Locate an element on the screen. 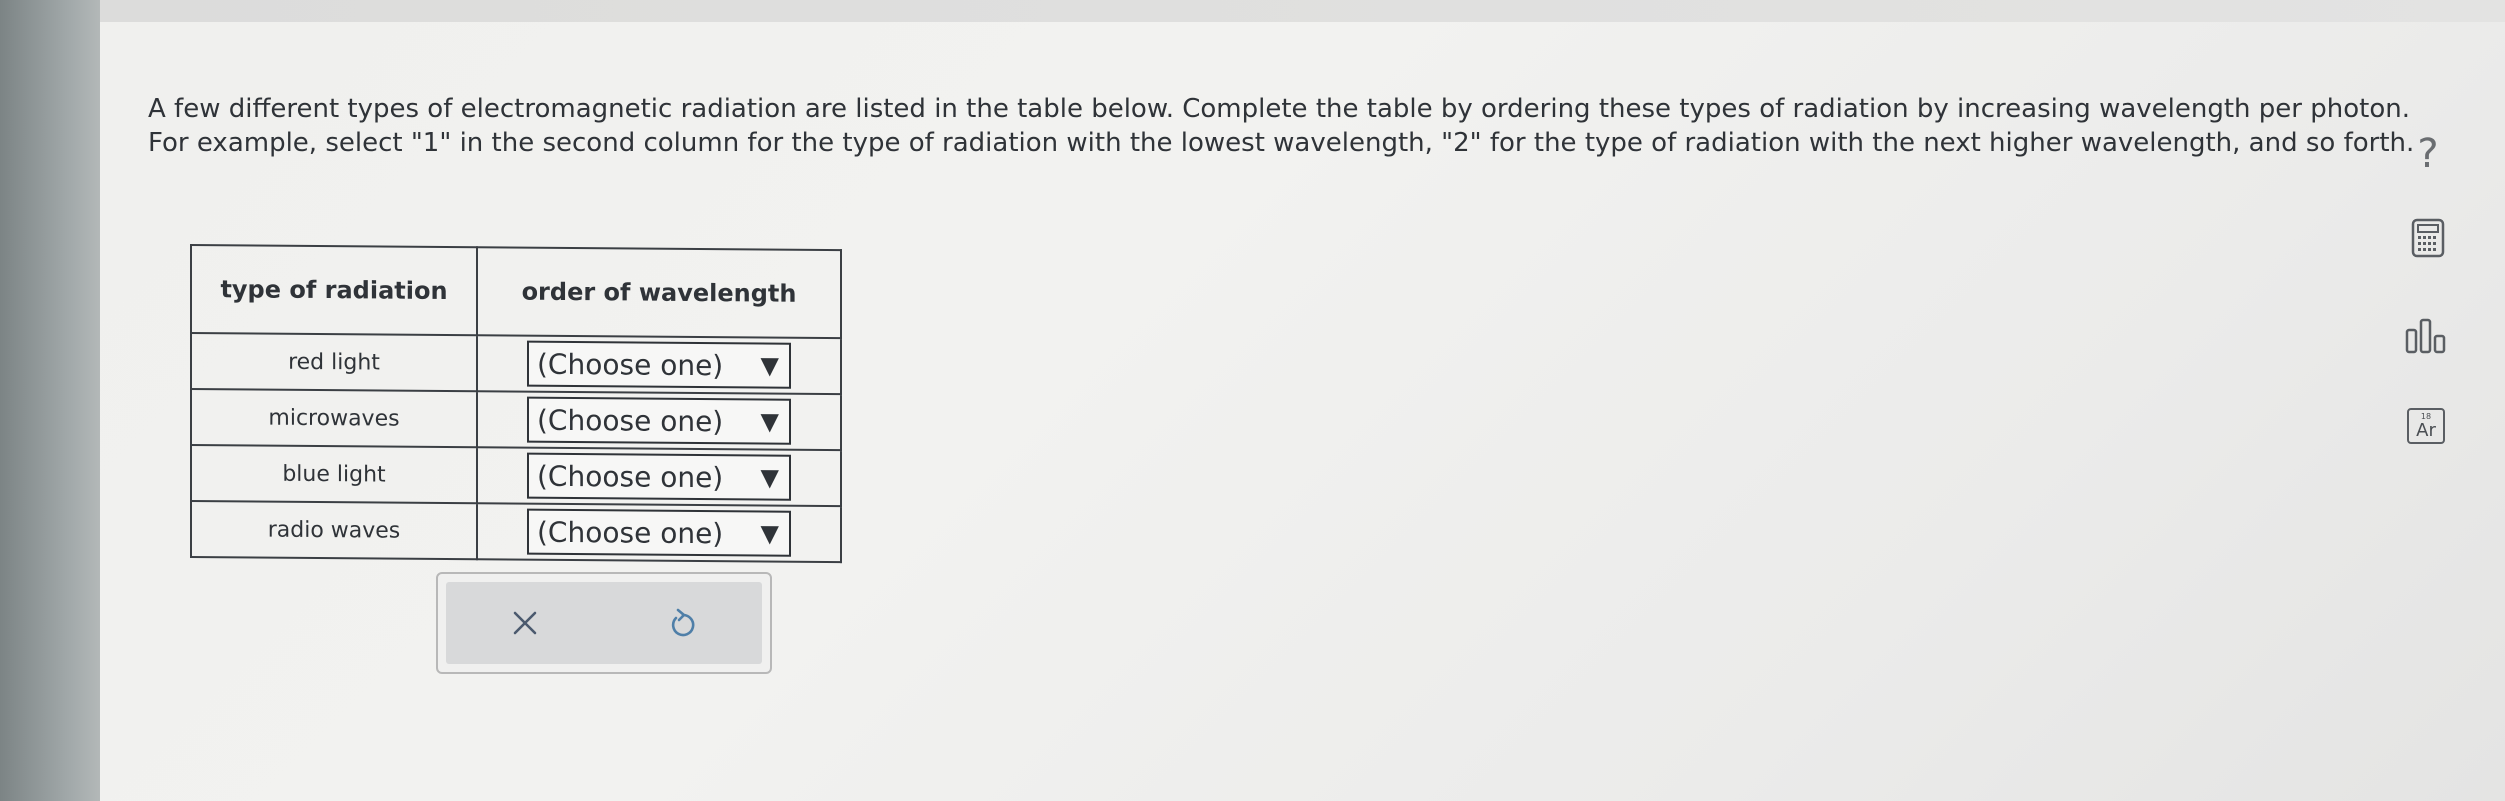  radiation-type-cell: microwaves is located at coordinates (334, 418).